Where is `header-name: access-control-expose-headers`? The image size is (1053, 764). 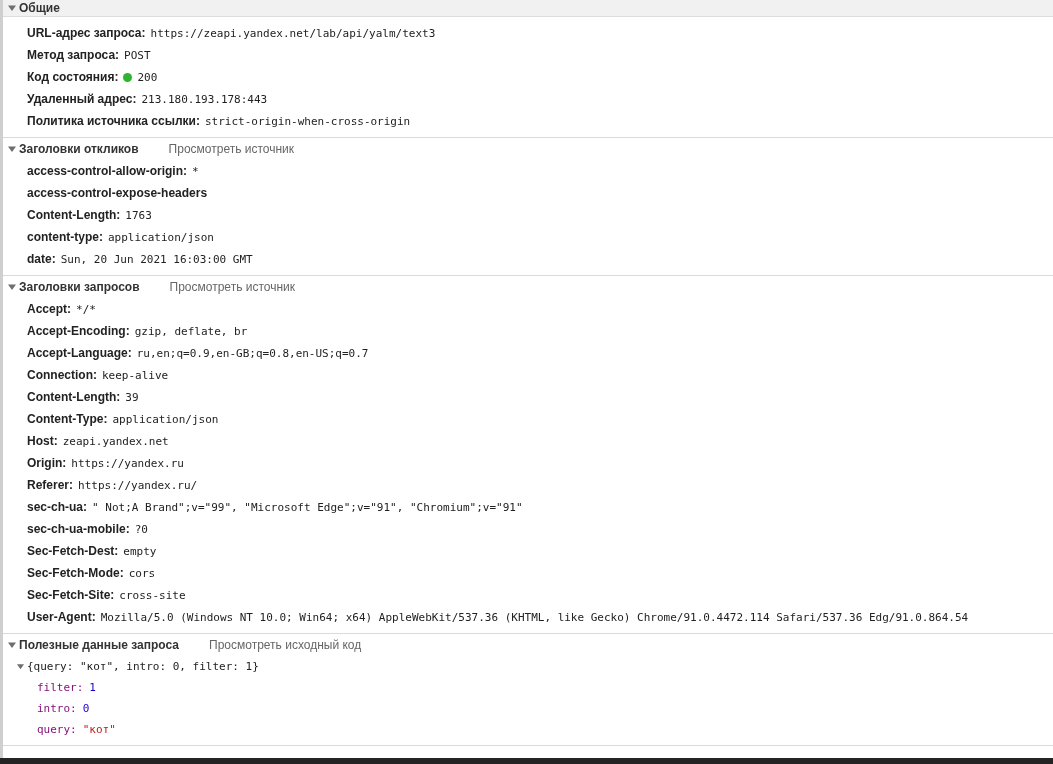 header-name: access-control-expose-headers is located at coordinates (117, 193).